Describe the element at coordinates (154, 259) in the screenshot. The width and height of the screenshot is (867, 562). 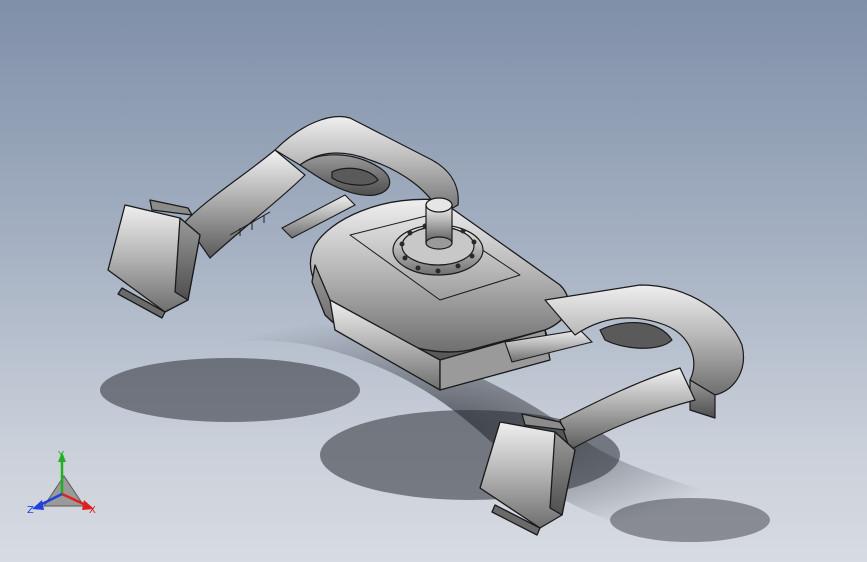
I see `left-grip-block` at that location.